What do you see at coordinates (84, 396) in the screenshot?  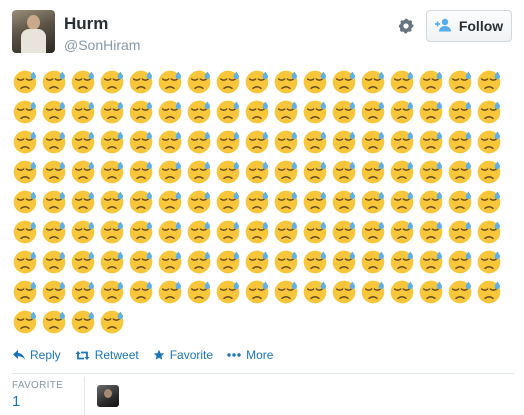 I see `stats-vertical-divider` at bounding box center [84, 396].